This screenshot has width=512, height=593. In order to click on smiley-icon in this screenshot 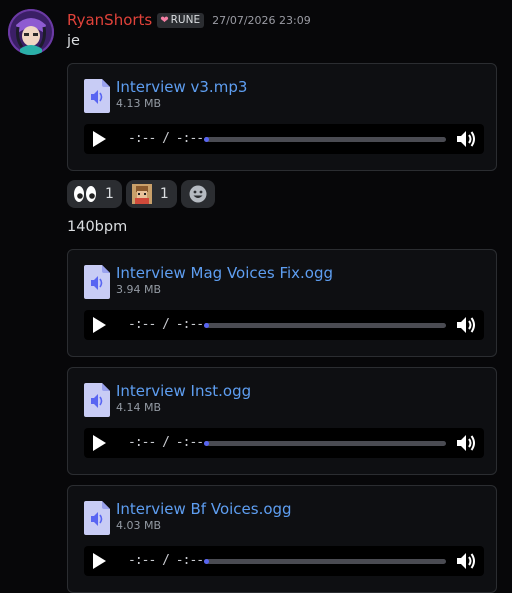, I will do `click(198, 194)`.